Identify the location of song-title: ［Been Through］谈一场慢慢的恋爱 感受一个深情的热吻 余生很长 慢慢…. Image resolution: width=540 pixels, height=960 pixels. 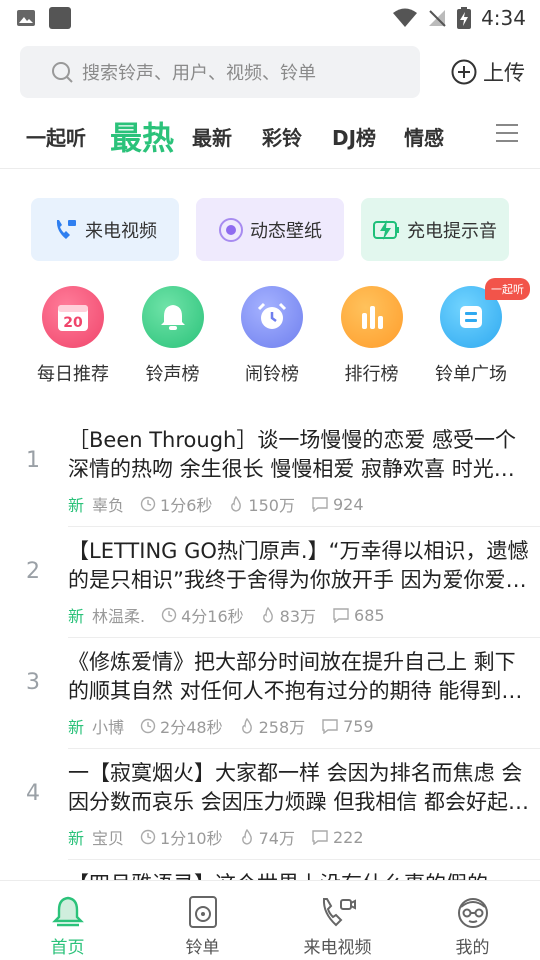
(292, 454).